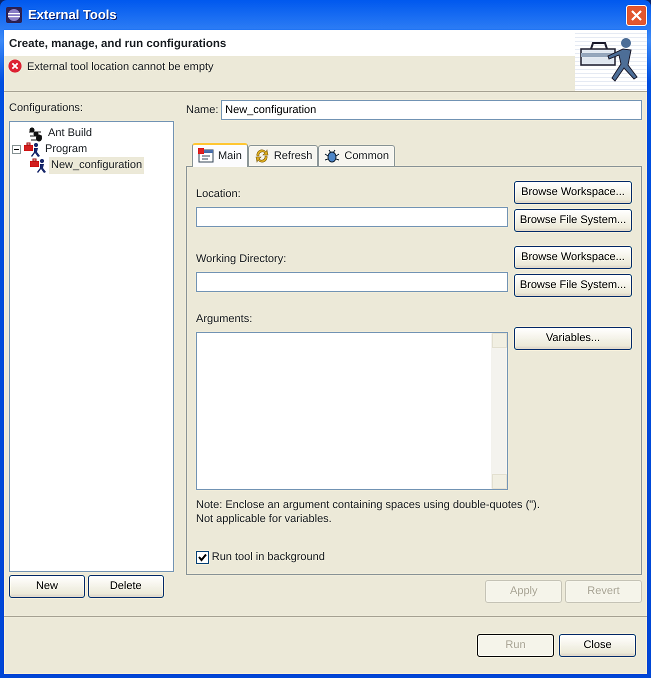 The height and width of the screenshot is (678, 651). I want to click on delete-button: Delete, so click(126, 586).